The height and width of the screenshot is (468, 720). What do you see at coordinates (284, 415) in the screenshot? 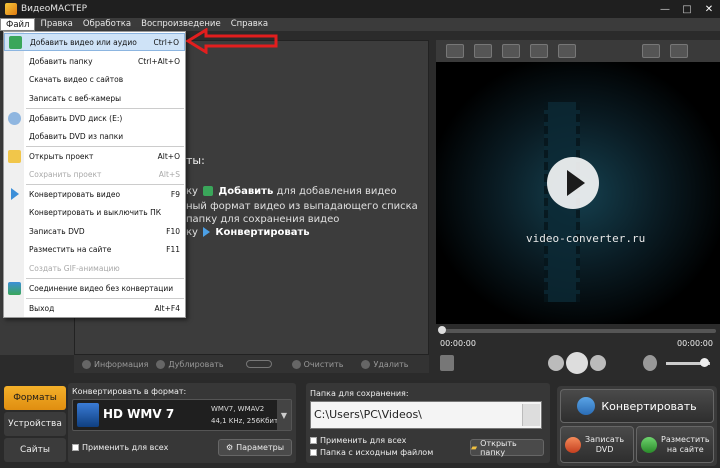
I see `chevron-down-icon: ▼` at bounding box center [284, 415].